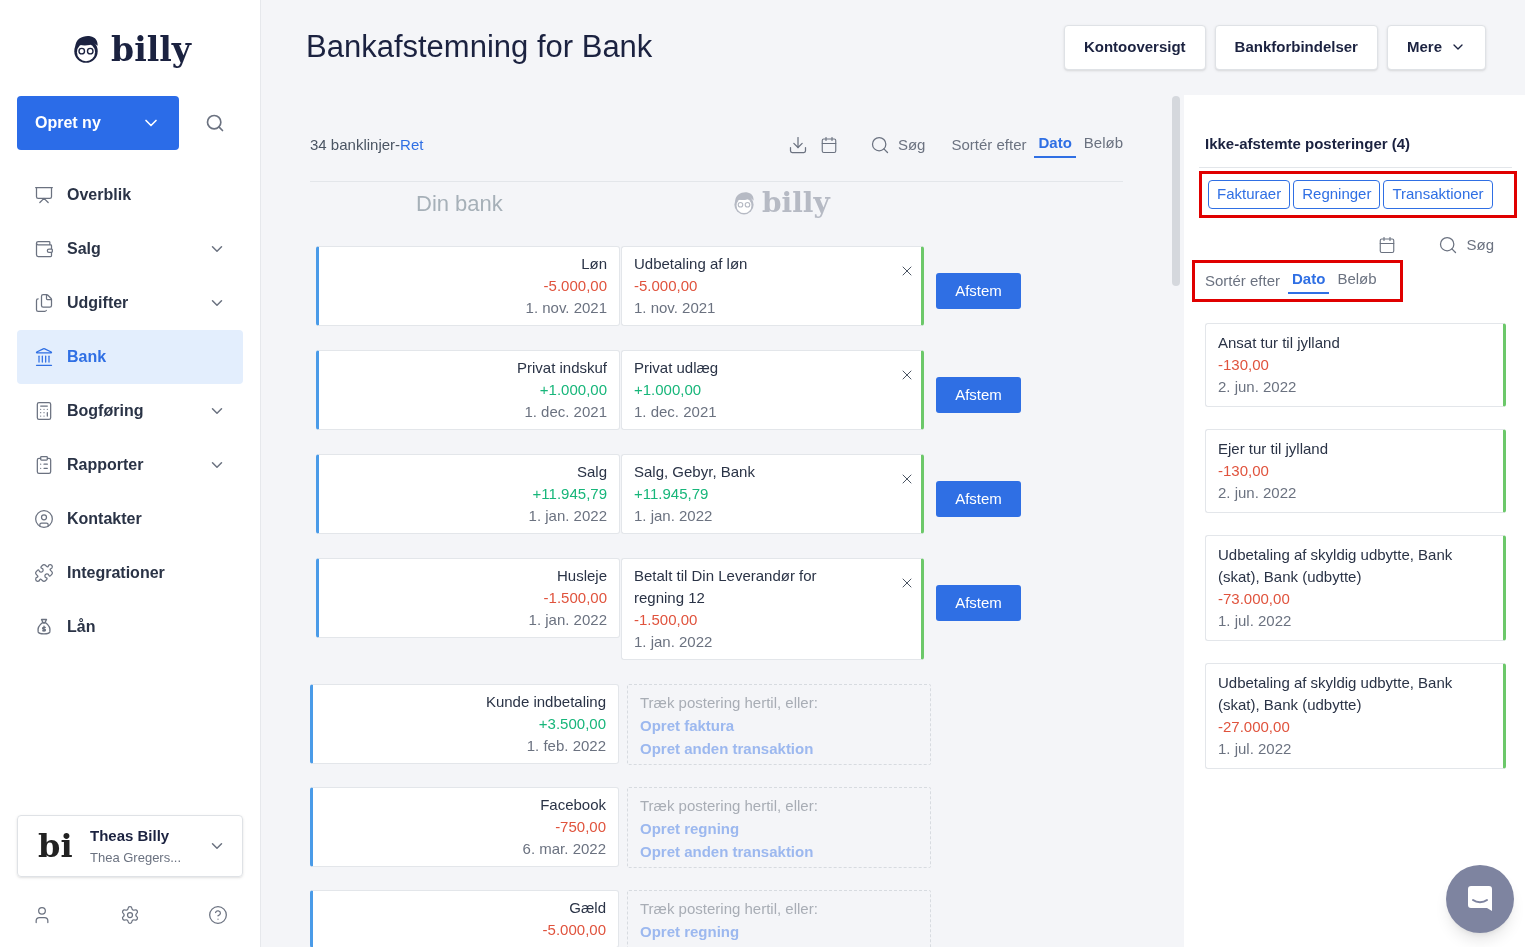  Describe the element at coordinates (464, 724) in the screenshot. I see `bank-line-card: Kunde indbetaling +3.500,00 1. feb. 2022` at that location.